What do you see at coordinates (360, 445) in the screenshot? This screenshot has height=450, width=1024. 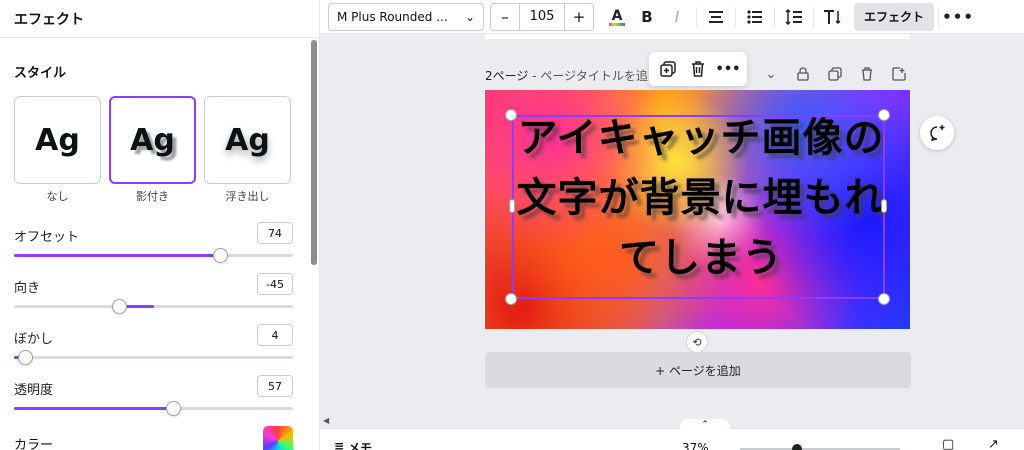 I see `notes-label: メモ` at bounding box center [360, 445].